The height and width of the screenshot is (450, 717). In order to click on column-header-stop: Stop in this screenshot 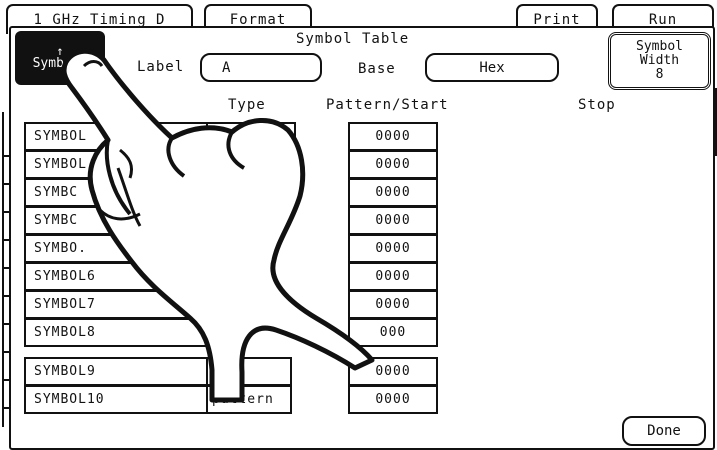, I will do `click(597, 105)`.